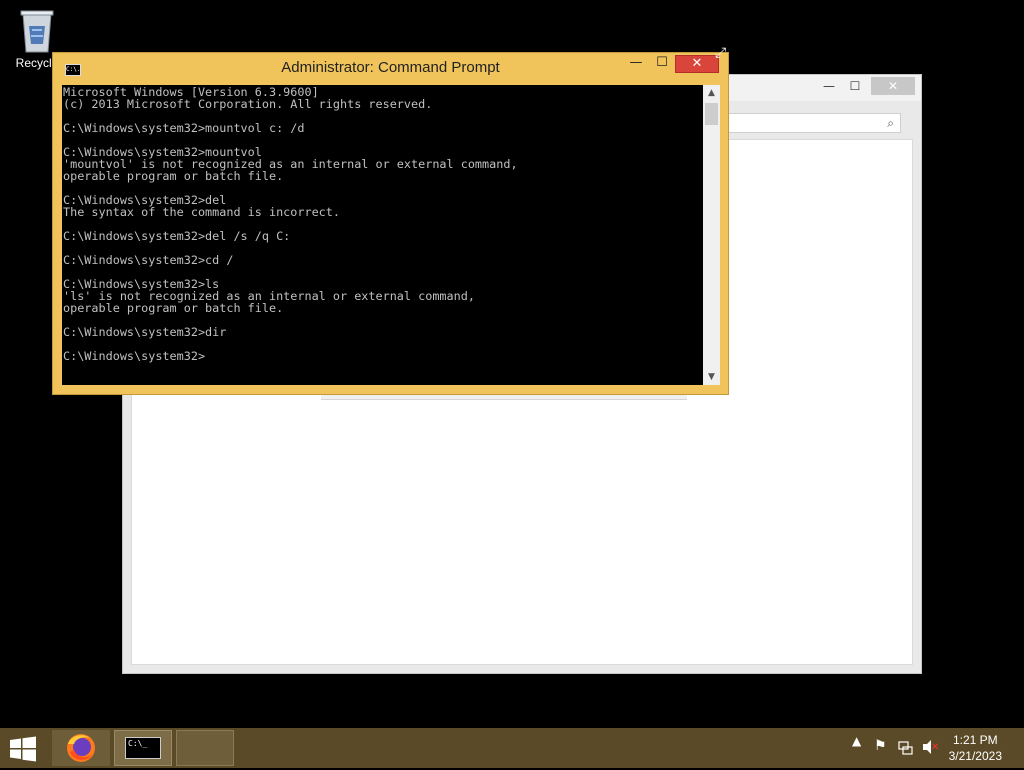 Image resolution: width=1024 pixels, height=770 pixels. Describe the element at coordinates (711, 93) in the screenshot. I see `scroll-up-arrow-icon: ▲` at that location.